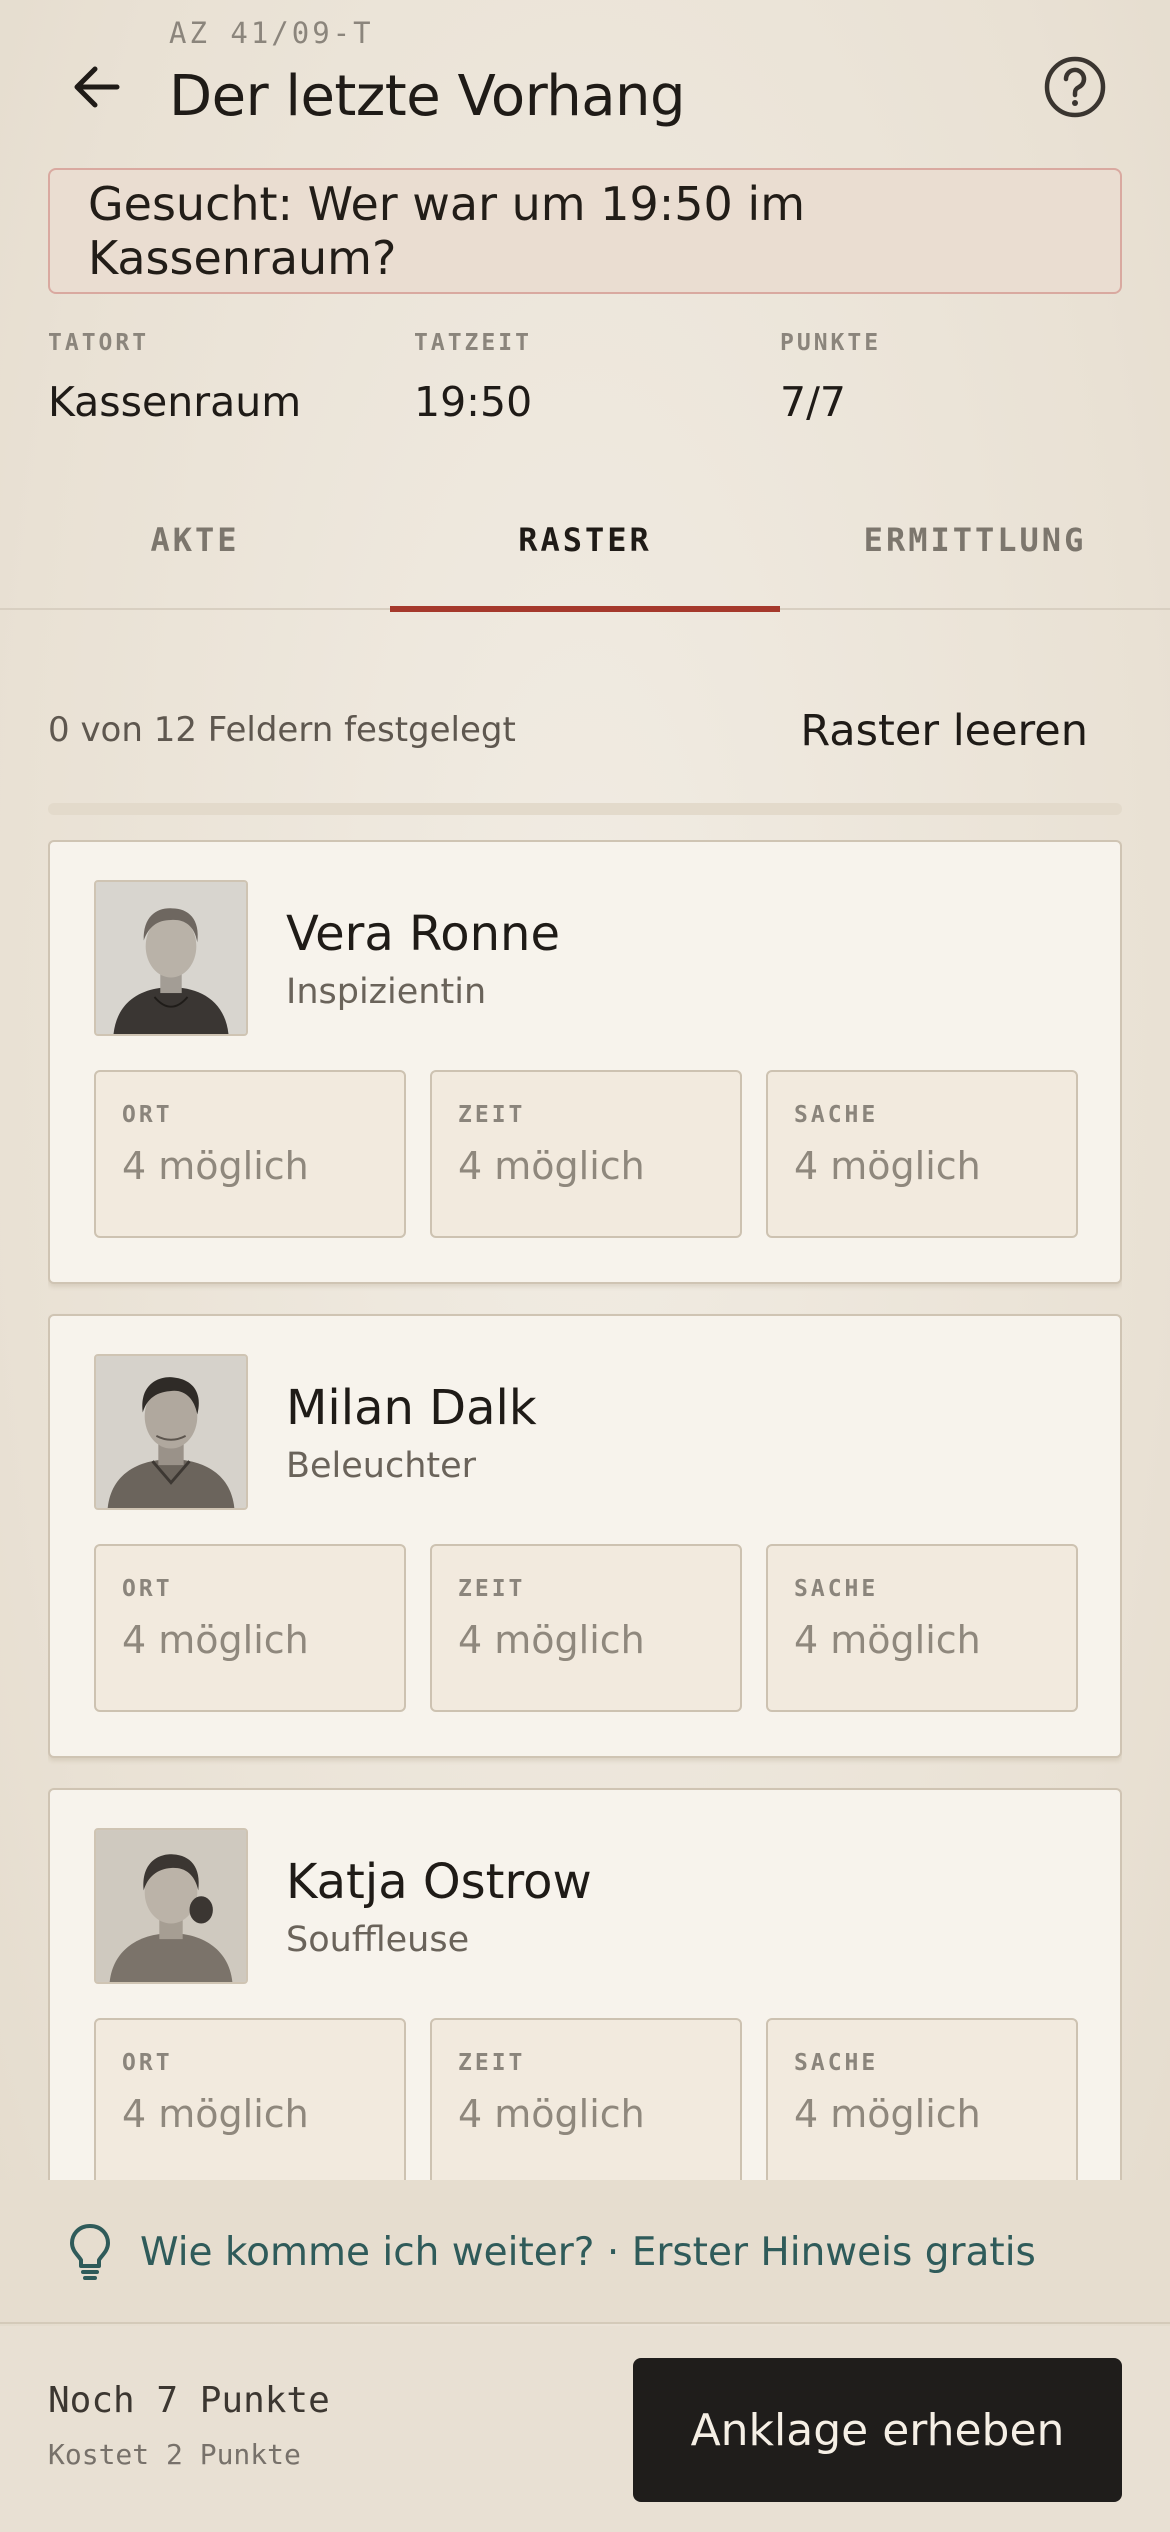 The height and width of the screenshot is (2532, 1170). What do you see at coordinates (831, 343) in the screenshot?
I see `stat-label: PUNKTE` at bounding box center [831, 343].